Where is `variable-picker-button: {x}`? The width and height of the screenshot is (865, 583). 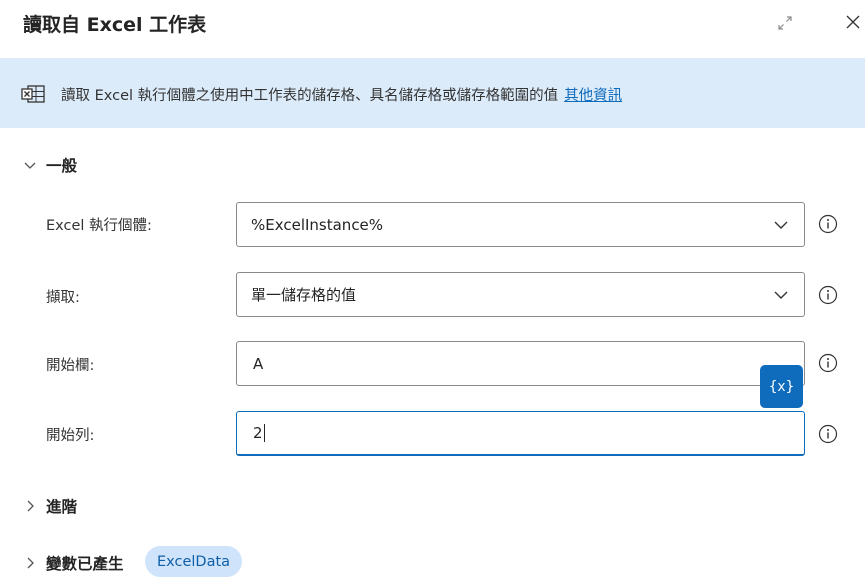 variable-picker-button: {x} is located at coordinates (781, 386).